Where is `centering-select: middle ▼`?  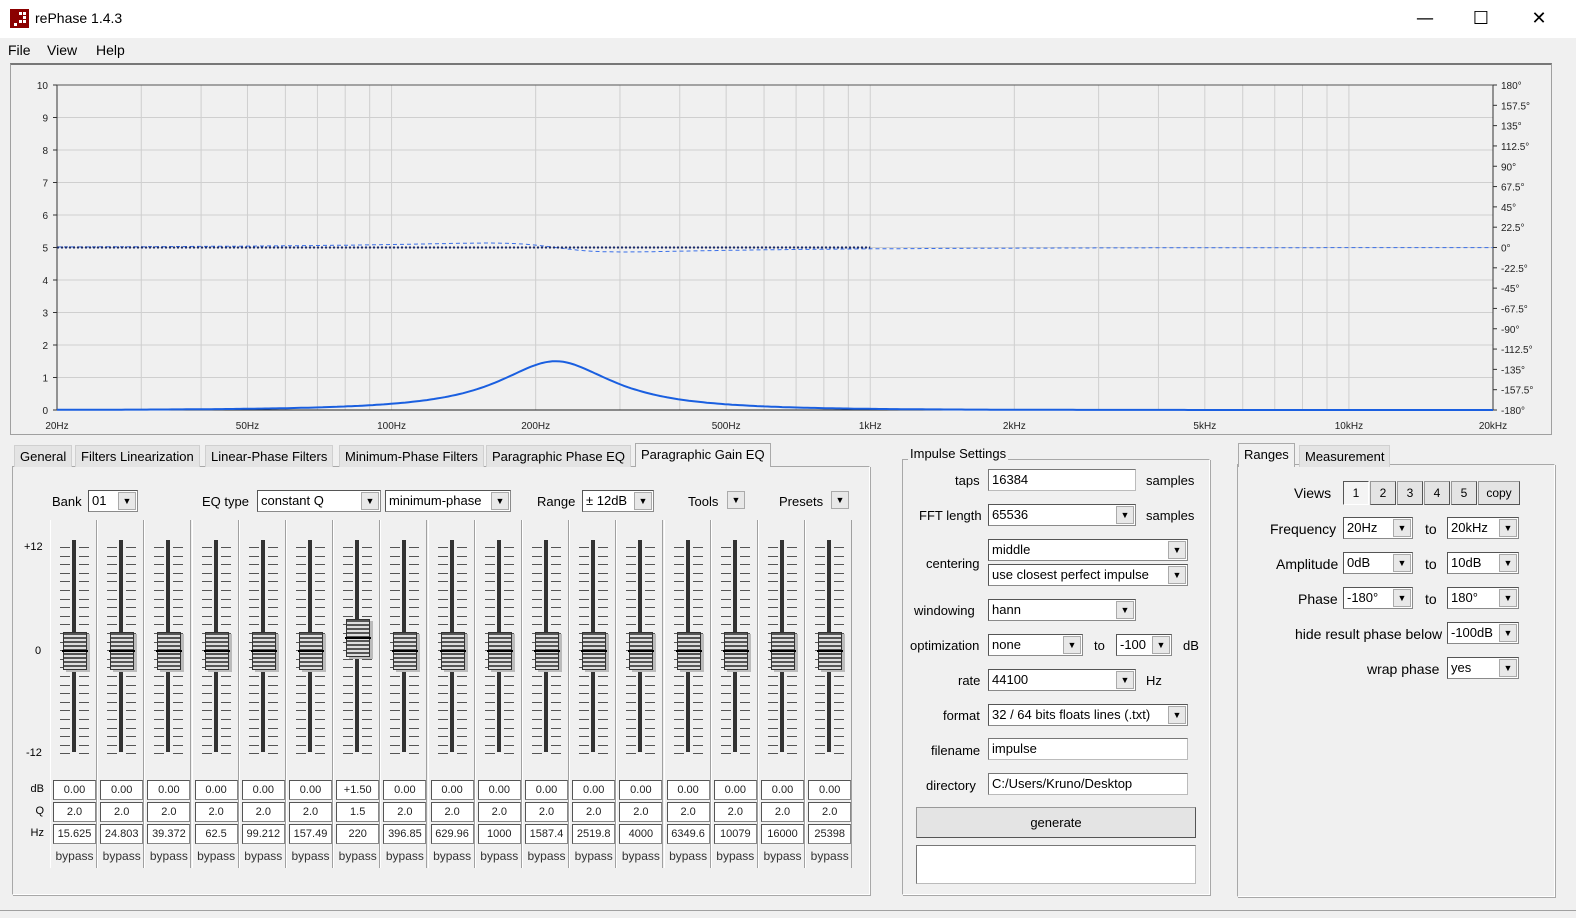
centering-select: middle ▼ is located at coordinates (1088, 550).